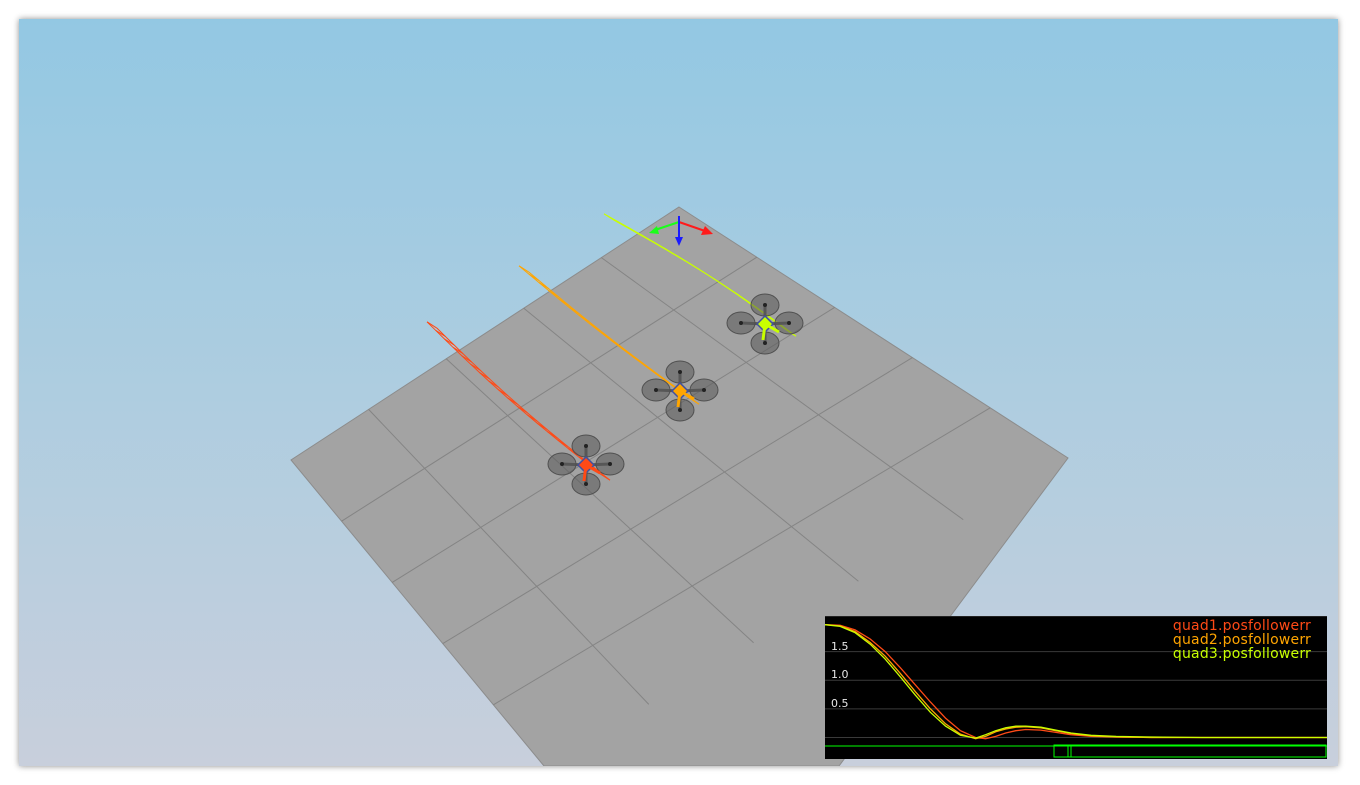 Image resolution: width=1360 pixels, height=785 pixels. What do you see at coordinates (840, 675) in the screenshot?
I see `y-tick-label: 1.0` at bounding box center [840, 675].